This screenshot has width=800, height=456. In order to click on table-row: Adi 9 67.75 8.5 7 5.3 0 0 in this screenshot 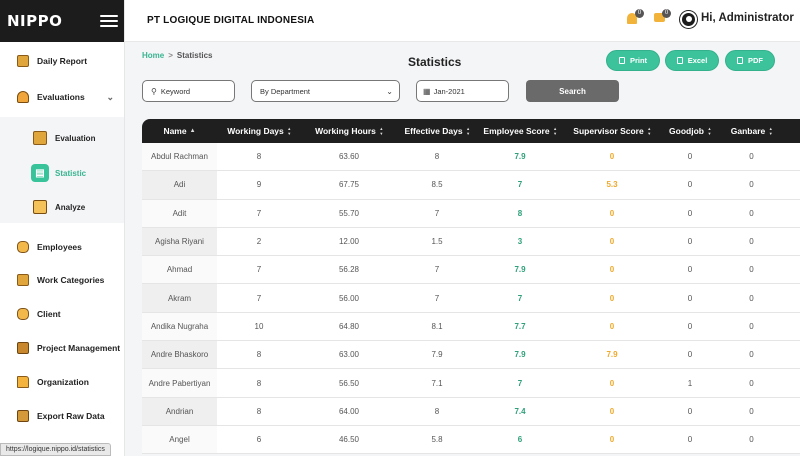, I will do `click(471, 185)`.